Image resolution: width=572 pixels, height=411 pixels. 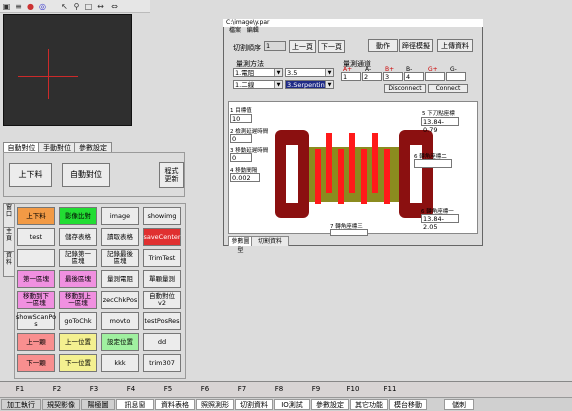 I want to click on fkey-f4: F4, so click(x=131, y=389).